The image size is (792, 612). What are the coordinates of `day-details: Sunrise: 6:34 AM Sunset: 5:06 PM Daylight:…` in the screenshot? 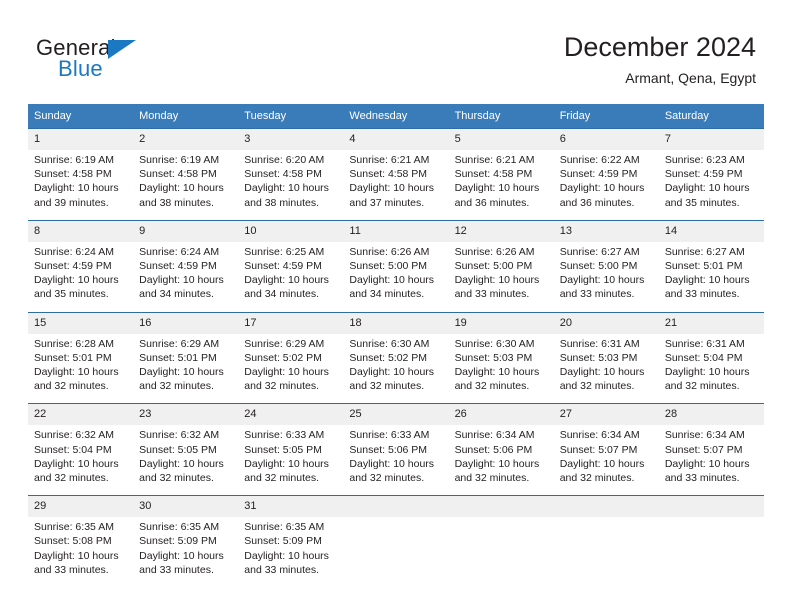 It's located at (501, 460).